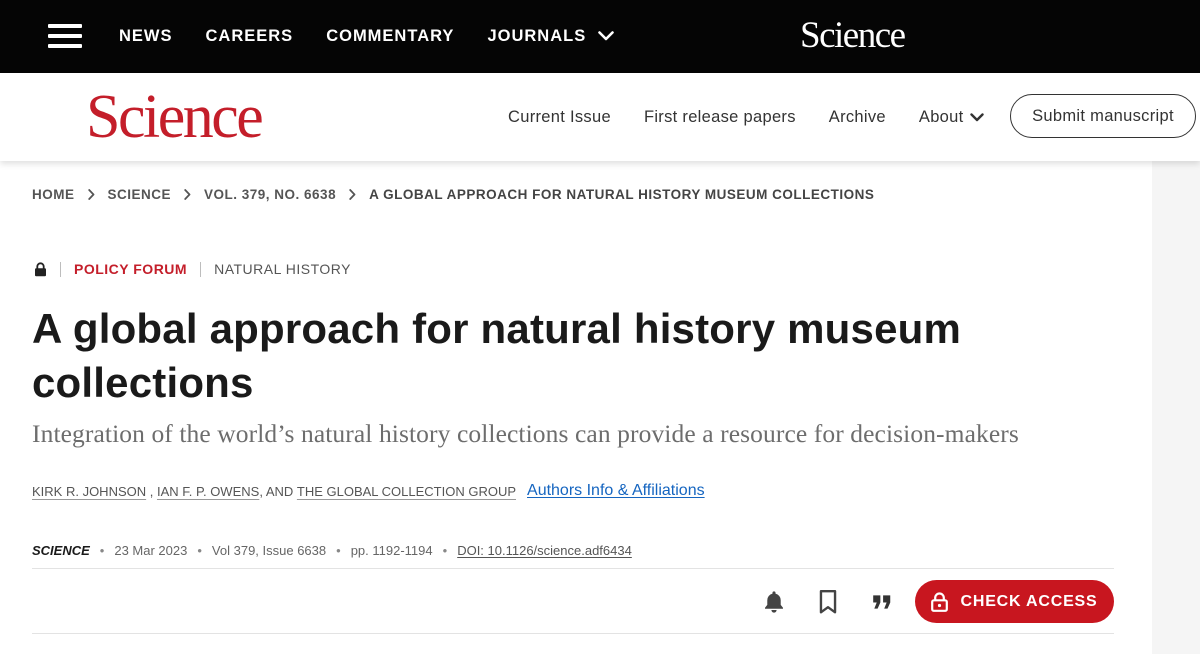  Describe the element at coordinates (544, 550) in the screenshot. I see `doi-link: DOI: 10.1126/science.adf6434` at that location.